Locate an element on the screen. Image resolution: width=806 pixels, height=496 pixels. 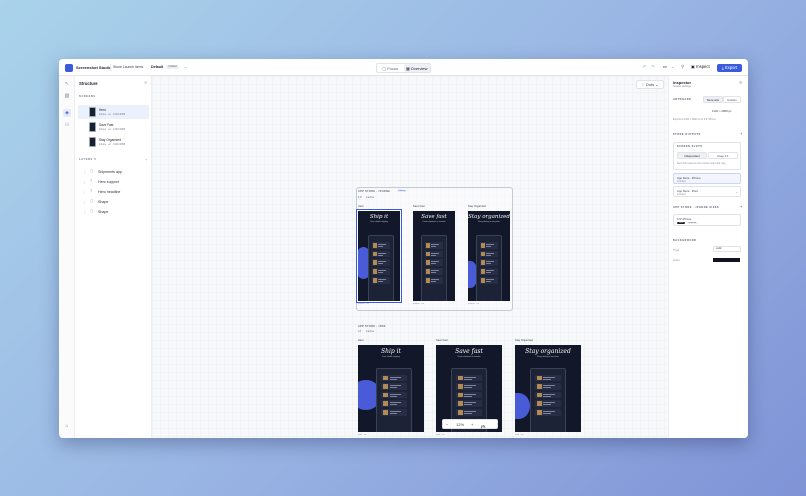
inspect-icon: ▣ is located at coordinates (693, 66).